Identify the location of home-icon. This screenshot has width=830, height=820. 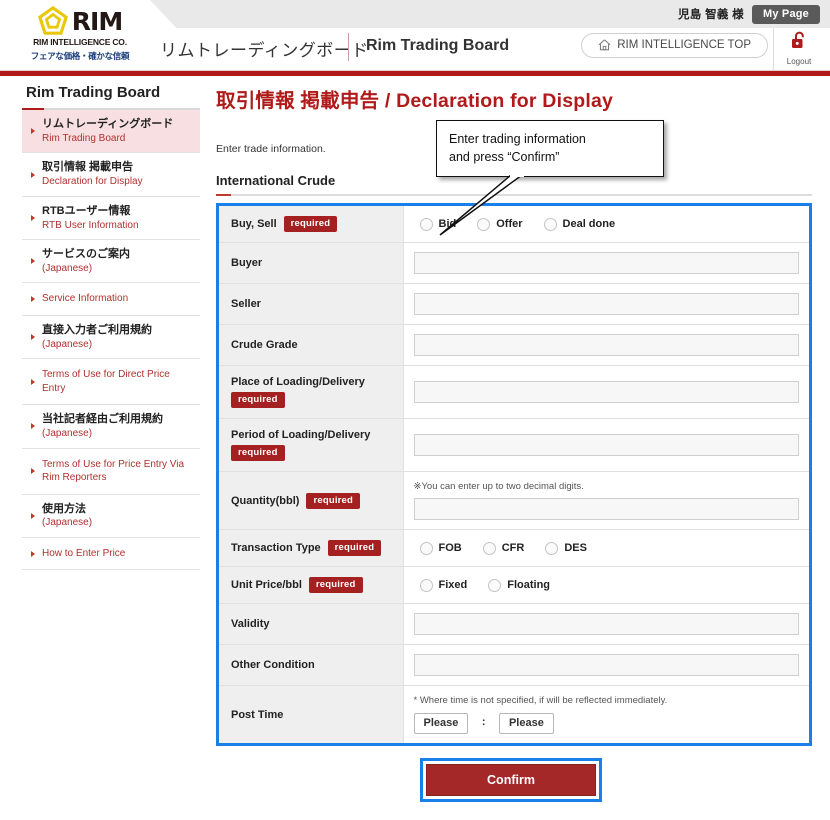
(604, 45).